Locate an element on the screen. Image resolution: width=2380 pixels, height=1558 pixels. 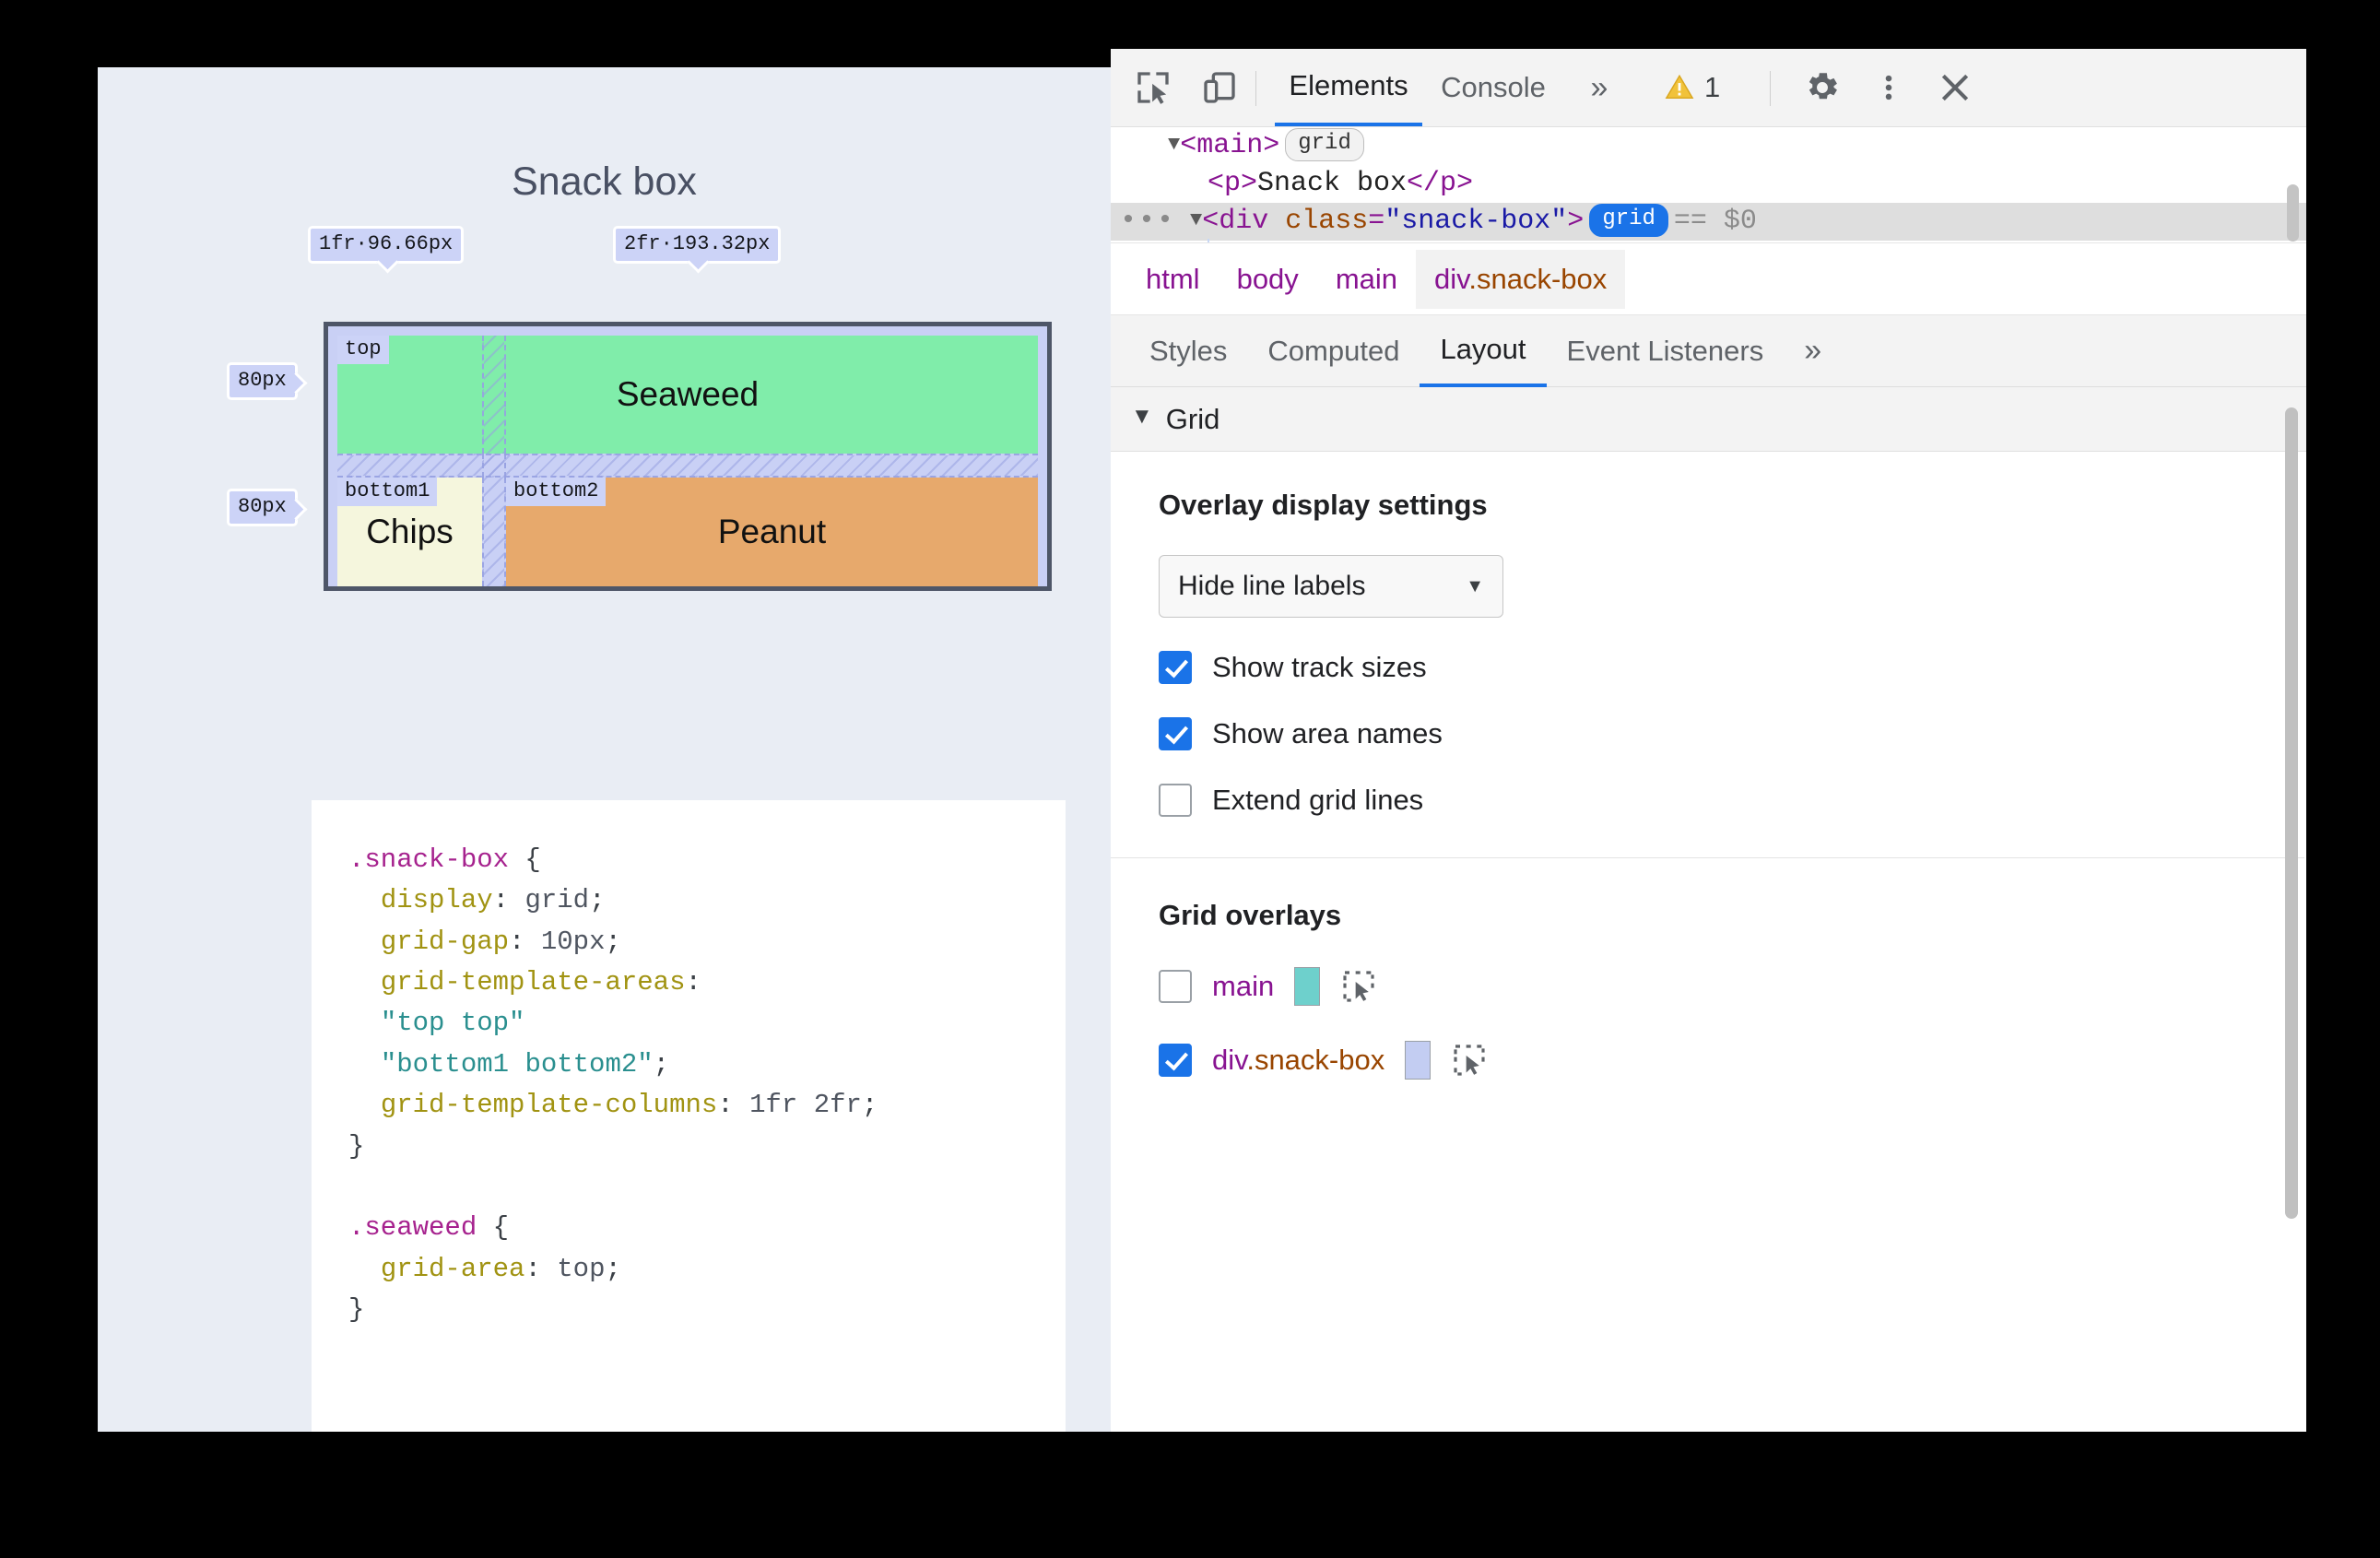
css-prop-grid-template-areas: grid-template-areas is located at coordinates (533, 982).